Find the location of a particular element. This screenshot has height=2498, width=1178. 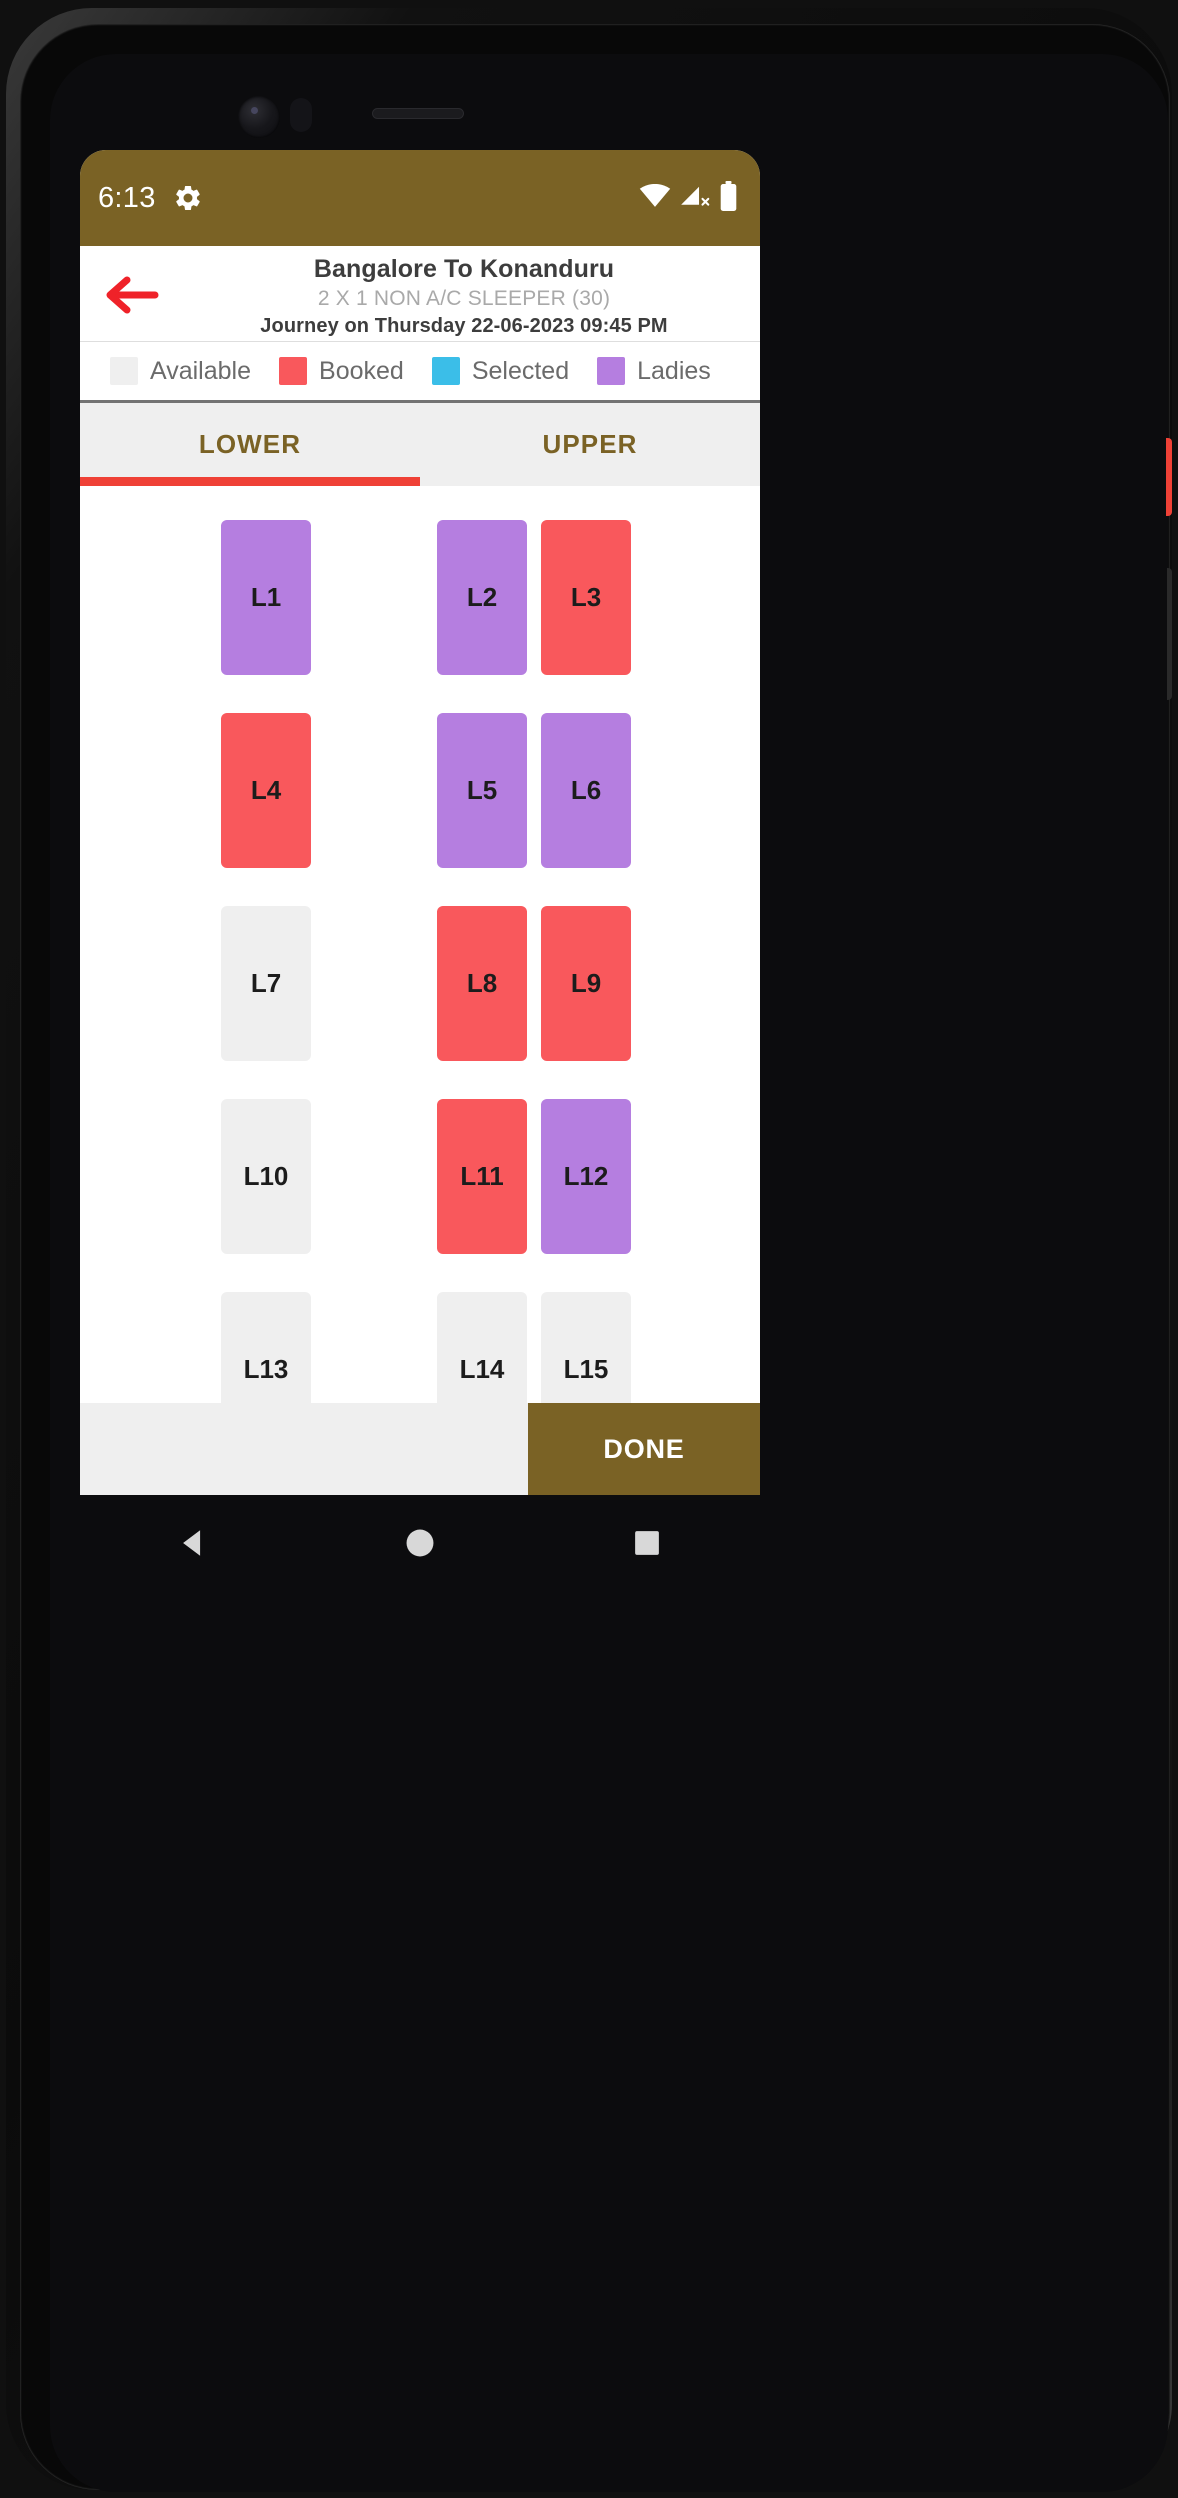

legend-swatch-ladies is located at coordinates (611, 371).